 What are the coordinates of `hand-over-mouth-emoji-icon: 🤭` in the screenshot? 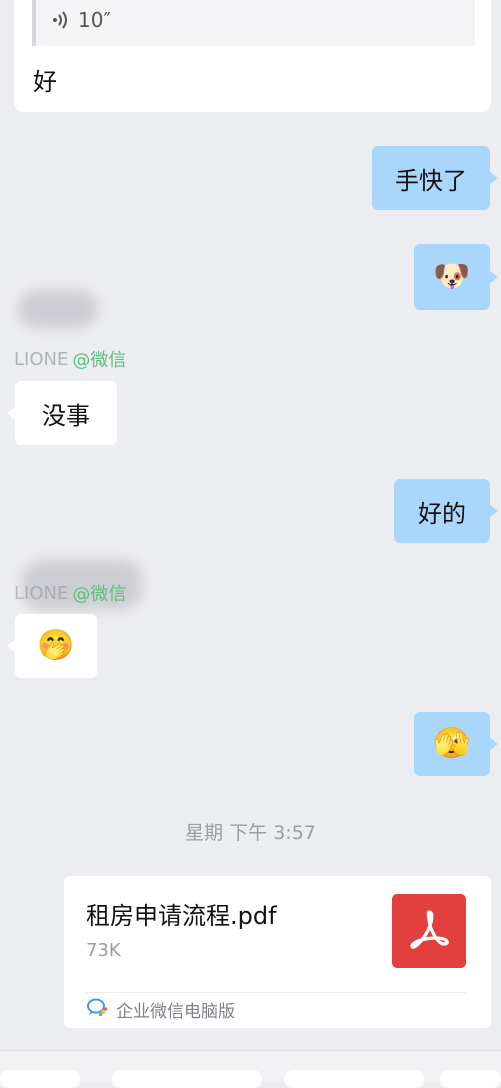 It's located at (56, 645).